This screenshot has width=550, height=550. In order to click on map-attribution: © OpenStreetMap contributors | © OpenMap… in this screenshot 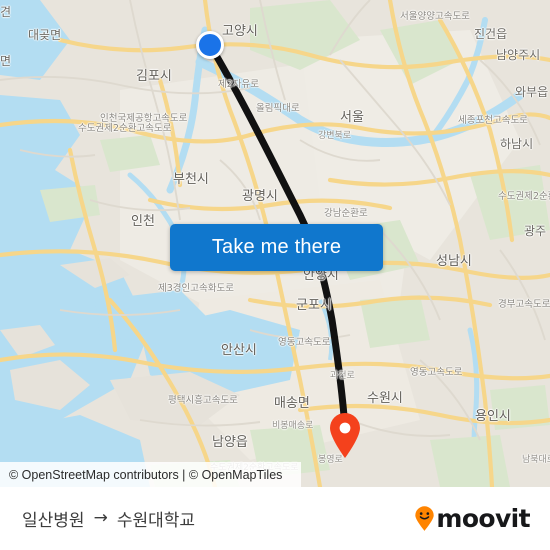, I will do `click(150, 474)`.